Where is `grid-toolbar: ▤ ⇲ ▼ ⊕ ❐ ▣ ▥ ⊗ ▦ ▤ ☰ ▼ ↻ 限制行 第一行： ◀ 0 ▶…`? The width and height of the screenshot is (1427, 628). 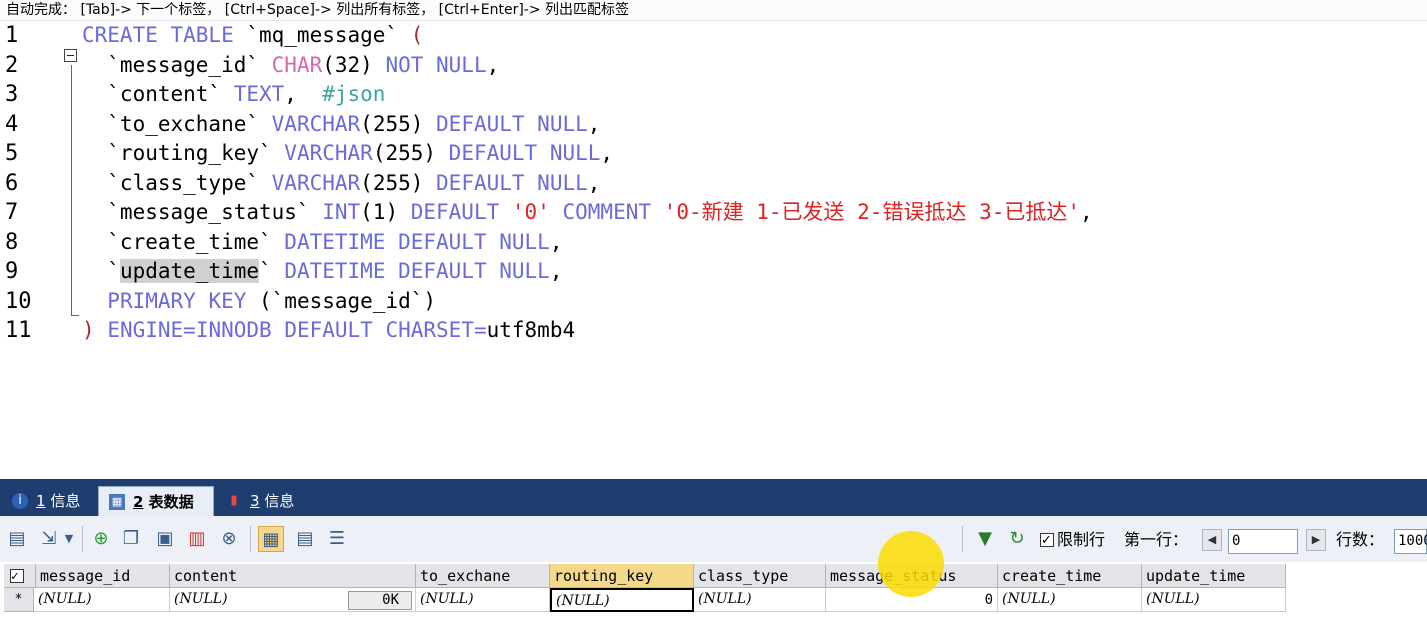 grid-toolbar: ▤ ⇲ ▼ ⊕ ❐ ▣ ▥ ⊗ ▦ ▤ ☰ ▼ ↻ 限制行 第一行： ◀ 0 ▶… is located at coordinates (713, 539).